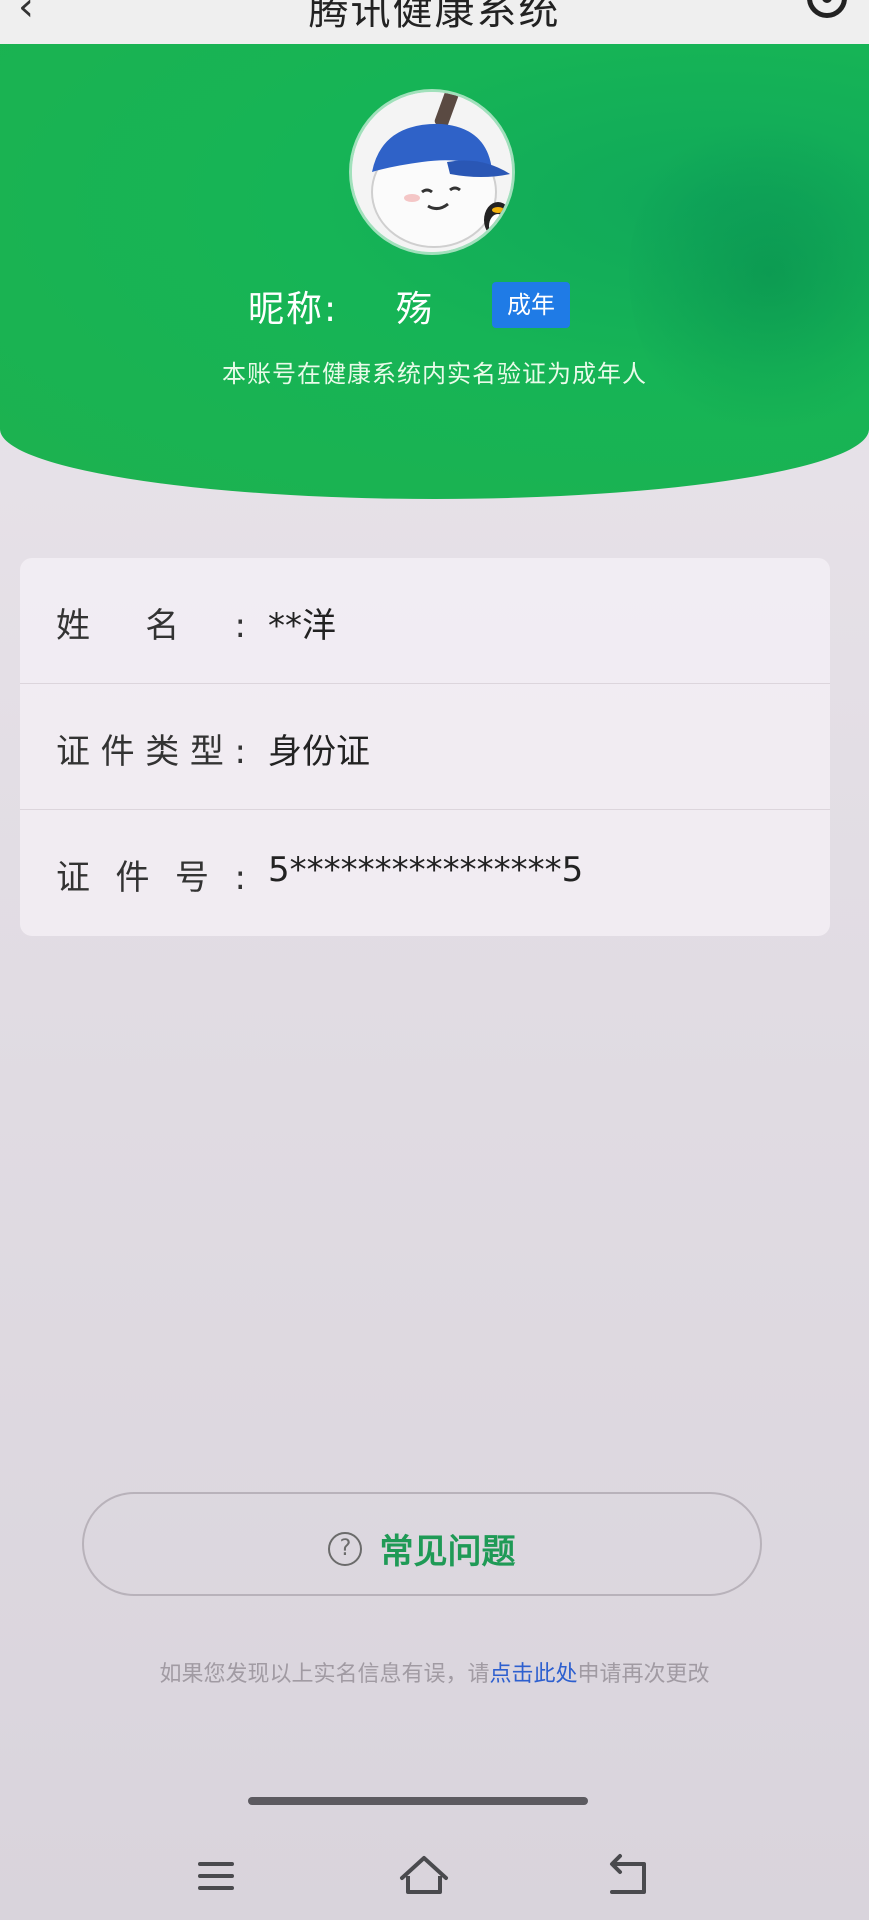  I want to click on avatar-illustration, so click(432, 172).